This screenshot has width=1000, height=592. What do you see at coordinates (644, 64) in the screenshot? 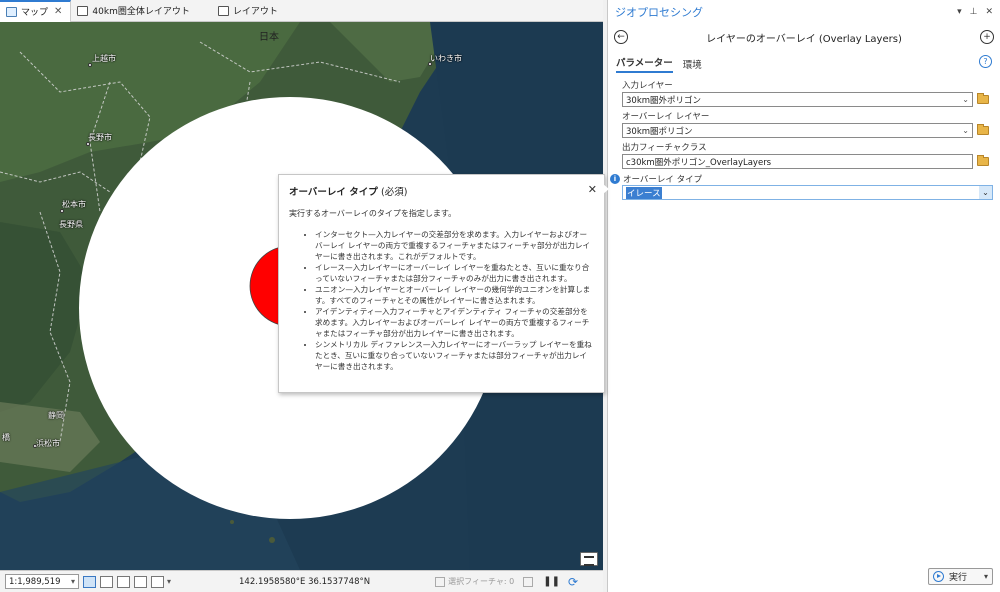
I see `tab-parameters: パラメーター` at bounding box center [644, 64].